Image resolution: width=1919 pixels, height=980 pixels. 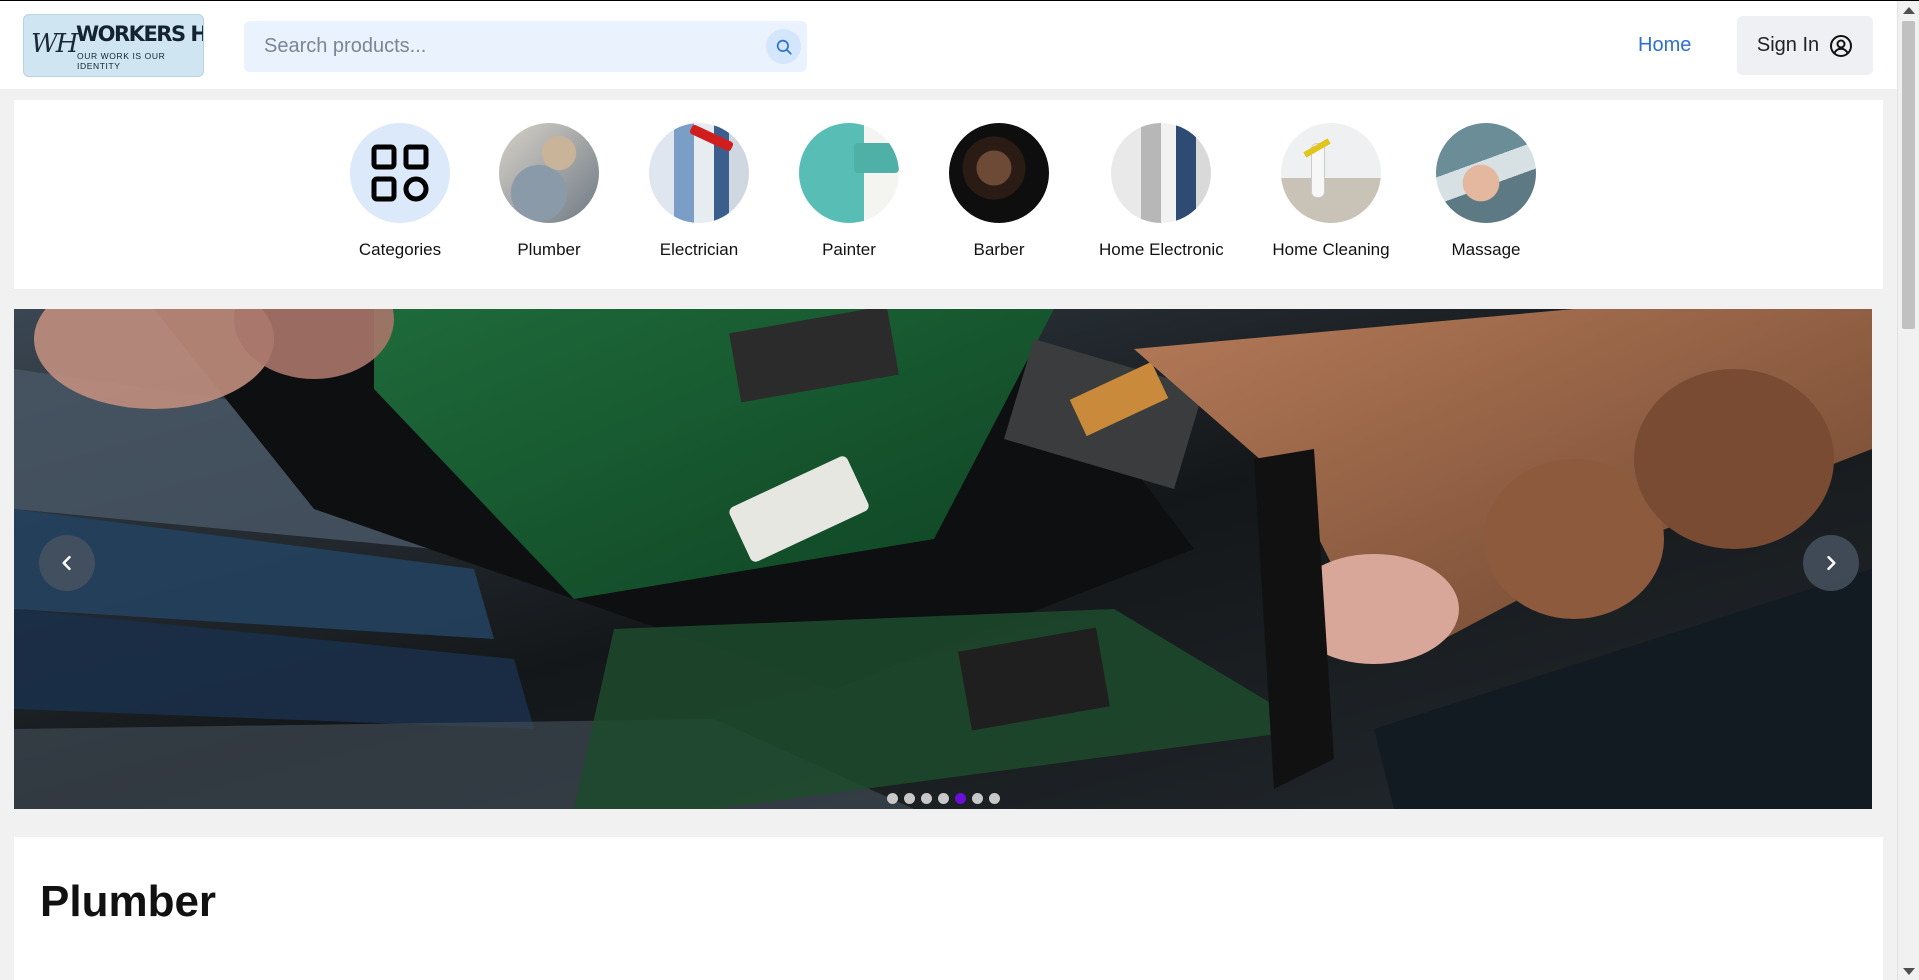 What do you see at coordinates (1908, 490) in the screenshot?
I see `page-scrollbar` at bounding box center [1908, 490].